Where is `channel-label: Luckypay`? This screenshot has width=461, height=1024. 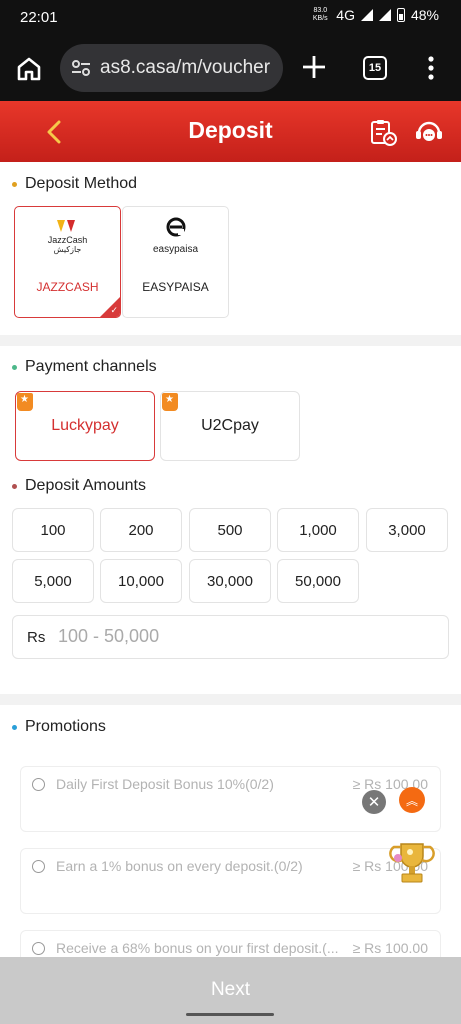 channel-label: Luckypay is located at coordinates (85, 425).